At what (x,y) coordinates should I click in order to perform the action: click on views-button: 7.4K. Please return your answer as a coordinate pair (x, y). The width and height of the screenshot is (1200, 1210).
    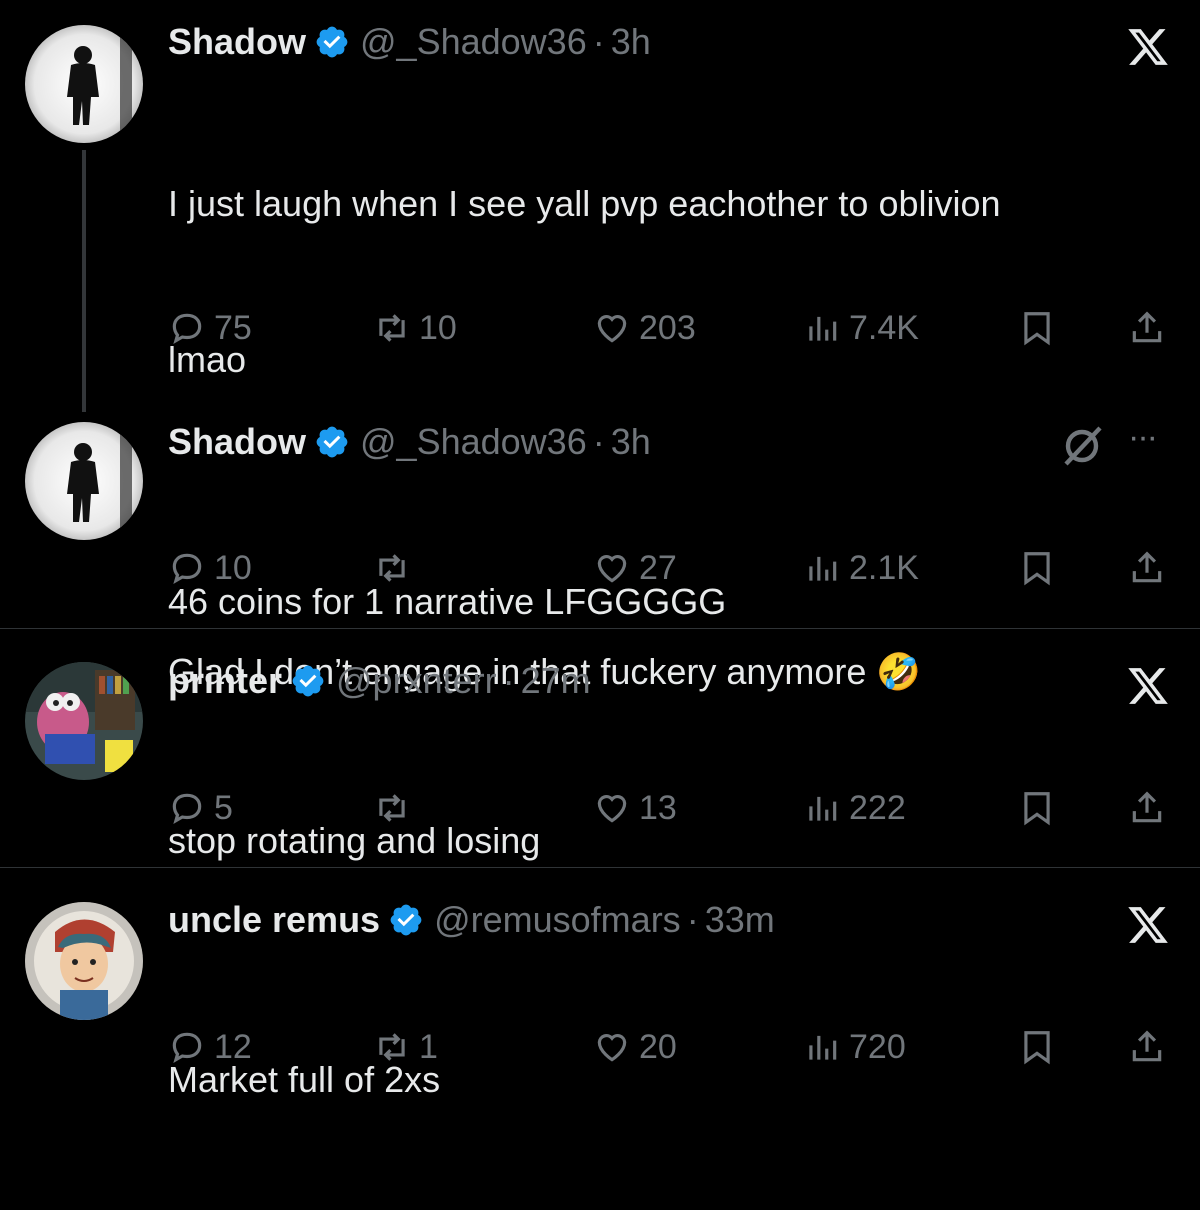
    Looking at the image, I should click on (861, 328).